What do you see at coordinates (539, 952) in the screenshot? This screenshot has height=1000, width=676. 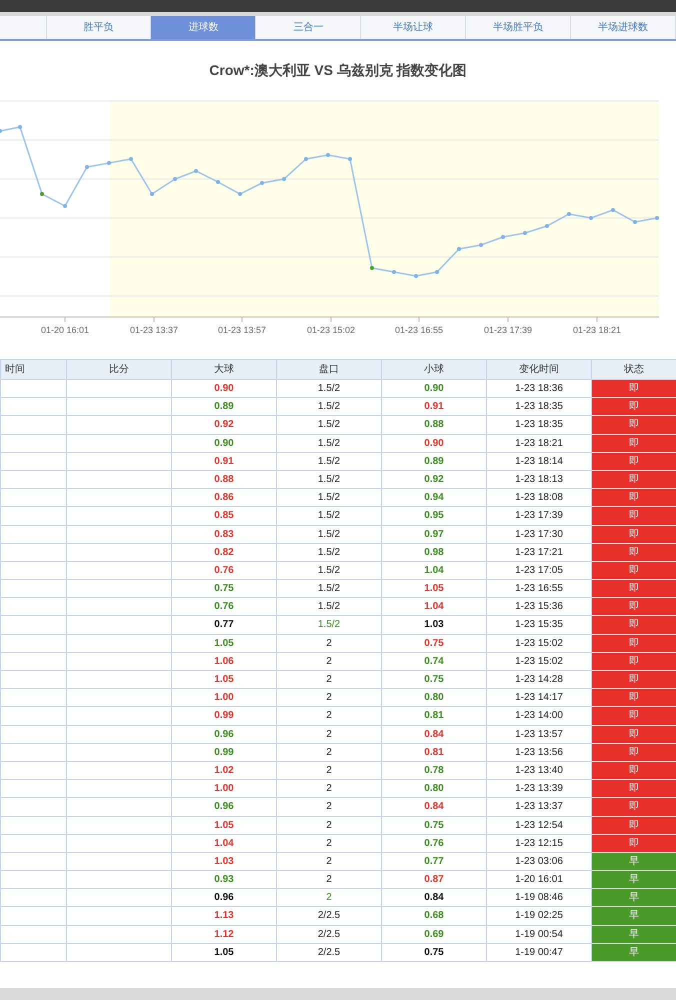 I see `change-time: 1-19 00:47` at bounding box center [539, 952].